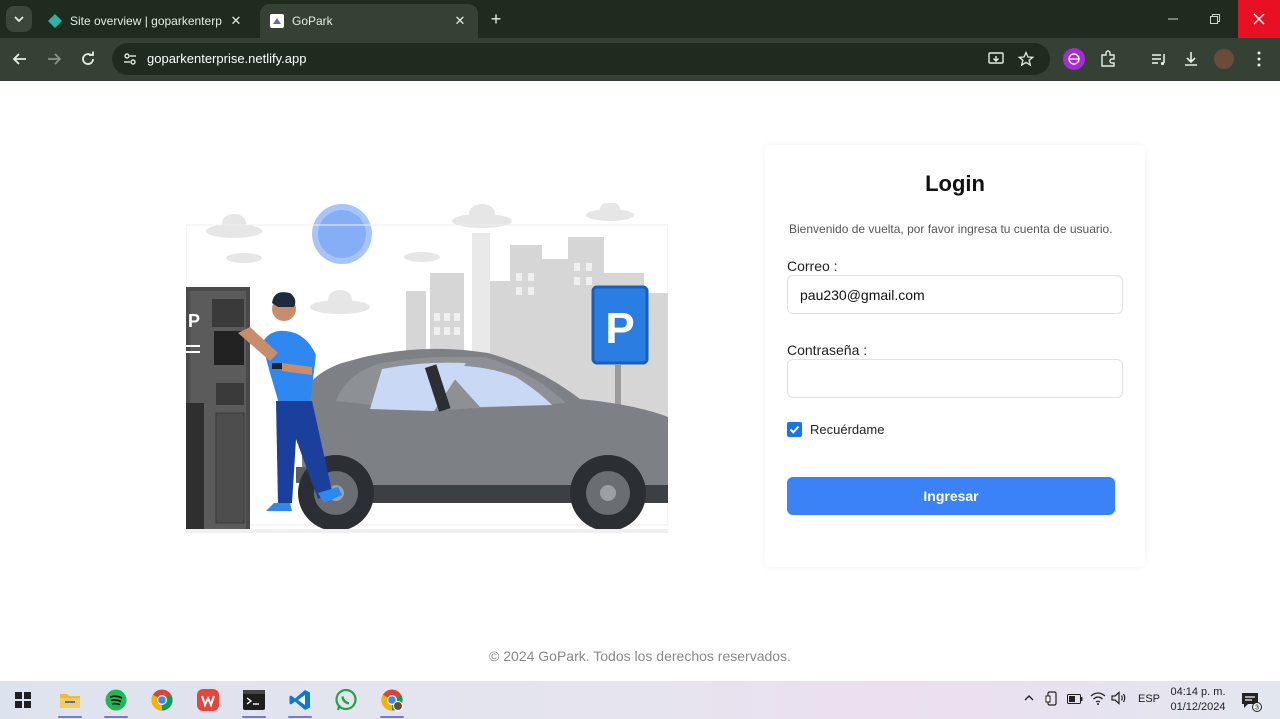 The width and height of the screenshot is (1280, 719). Describe the element at coordinates (955, 294) in the screenshot. I see `email-field` at that location.